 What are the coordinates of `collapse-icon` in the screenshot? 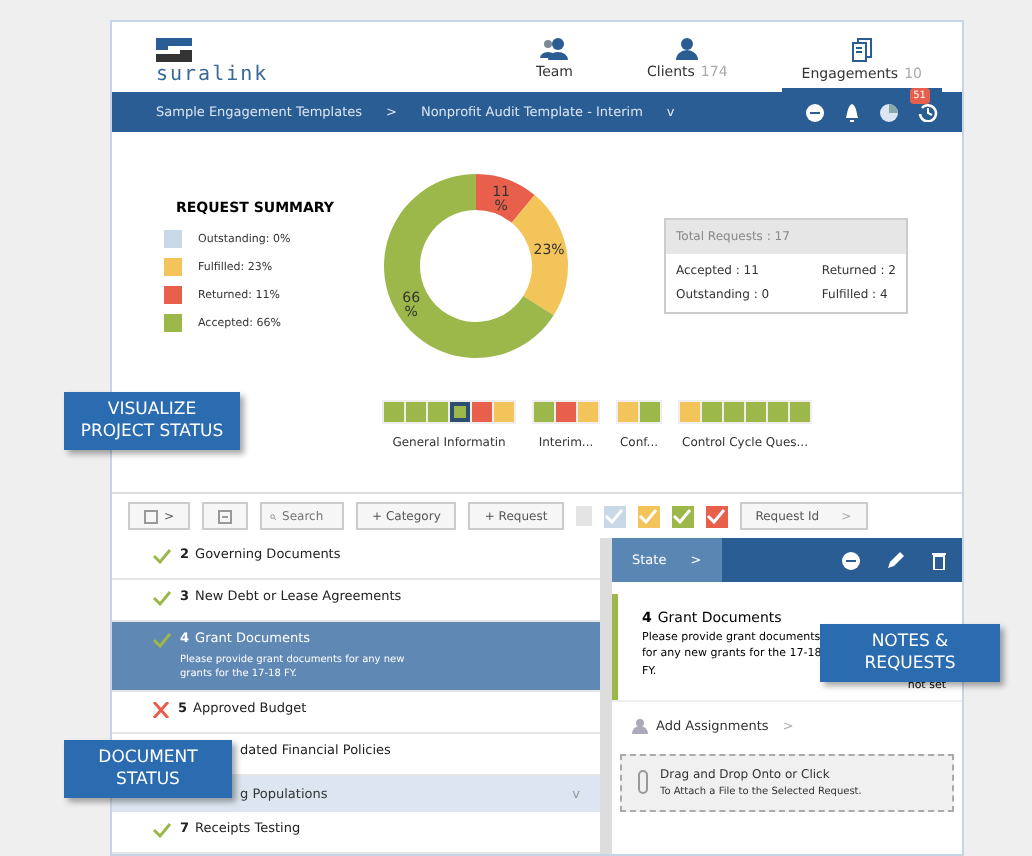 It's located at (225, 516).